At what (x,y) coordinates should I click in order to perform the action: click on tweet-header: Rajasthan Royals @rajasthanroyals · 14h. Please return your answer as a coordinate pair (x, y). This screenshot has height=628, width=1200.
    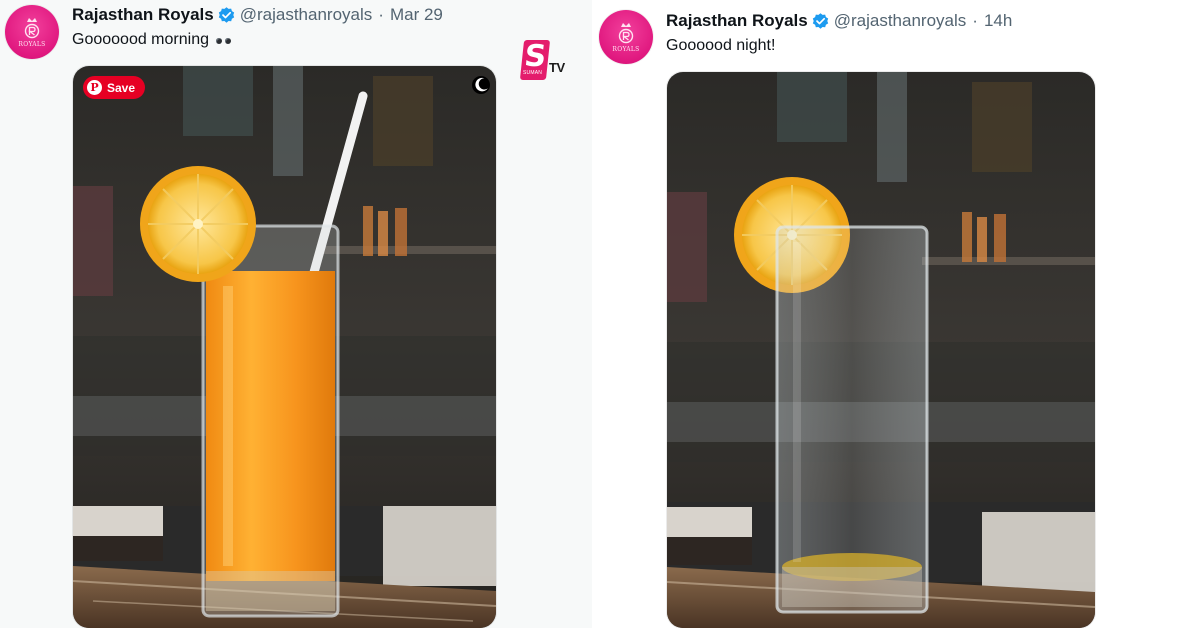
    Looking at the image, I should click on (839, 21).